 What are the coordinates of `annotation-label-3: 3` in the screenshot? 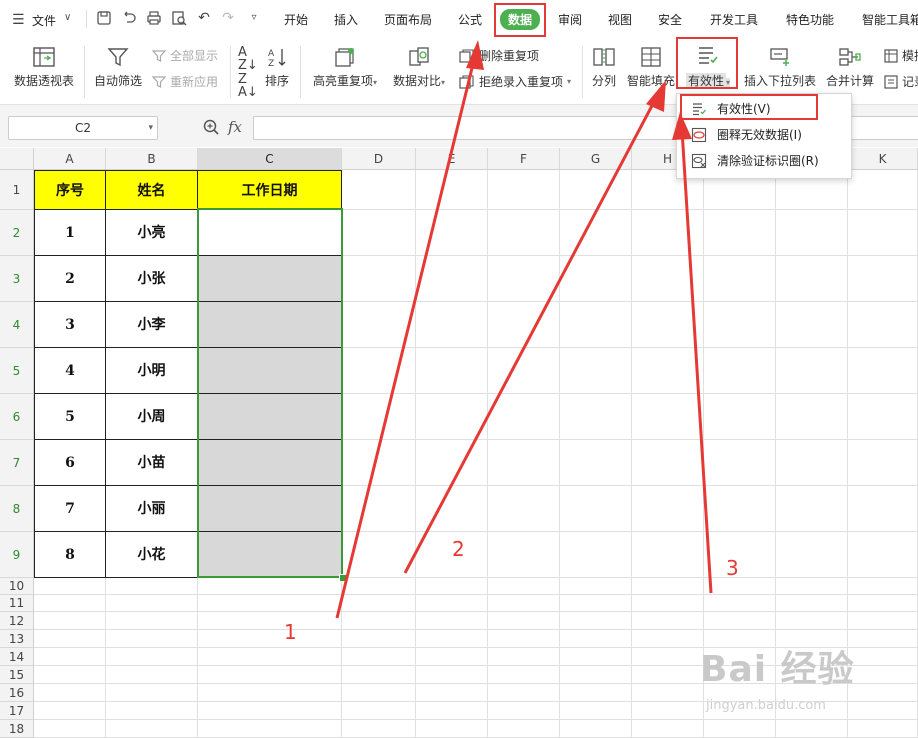 It's located at (732, 568).